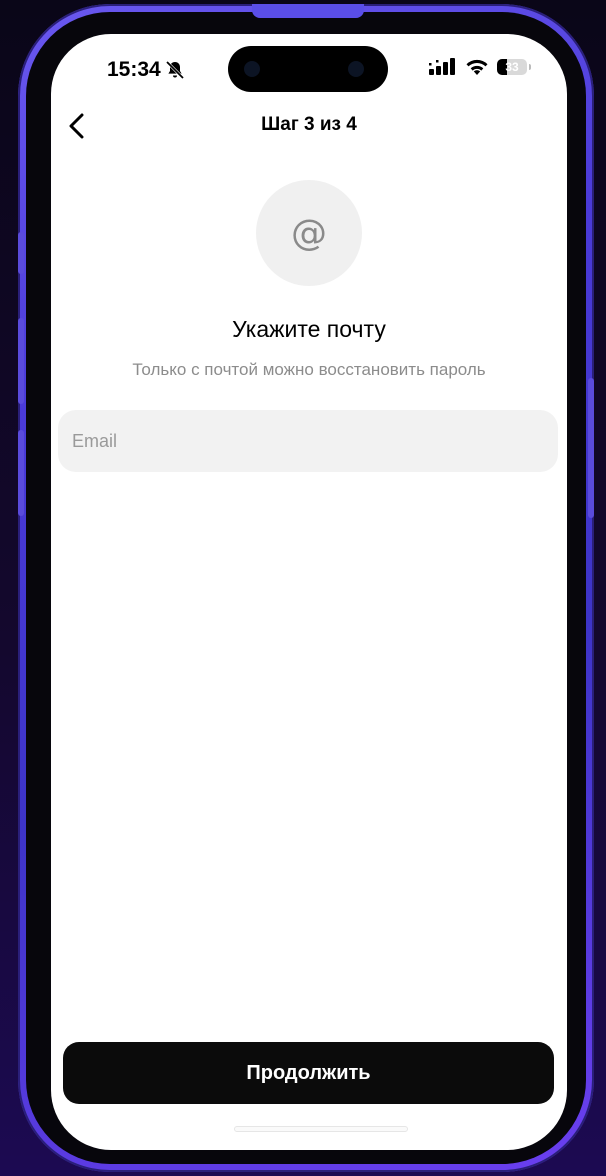 This screenshot has width=606, height=1176. I want to click on wifi-icon, so click(477, 67).